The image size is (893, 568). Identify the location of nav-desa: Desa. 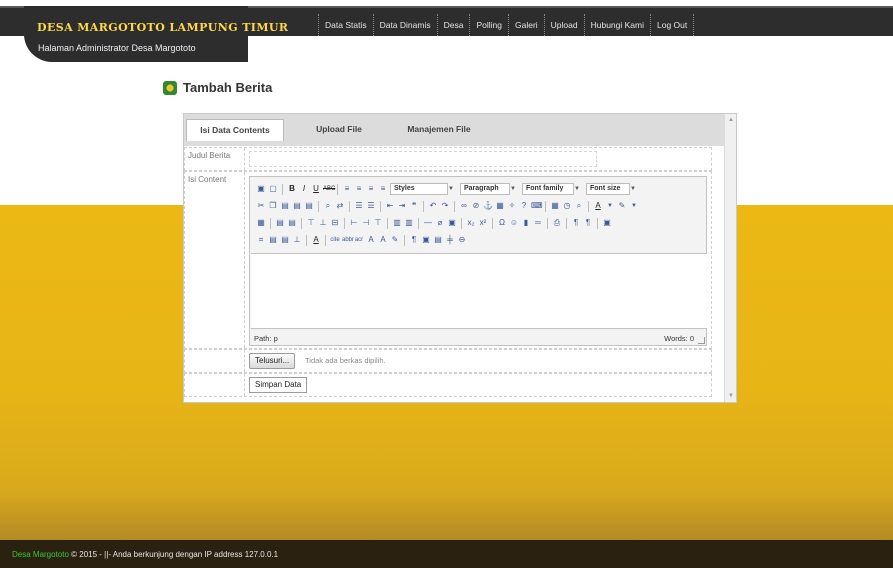
(453, 25).